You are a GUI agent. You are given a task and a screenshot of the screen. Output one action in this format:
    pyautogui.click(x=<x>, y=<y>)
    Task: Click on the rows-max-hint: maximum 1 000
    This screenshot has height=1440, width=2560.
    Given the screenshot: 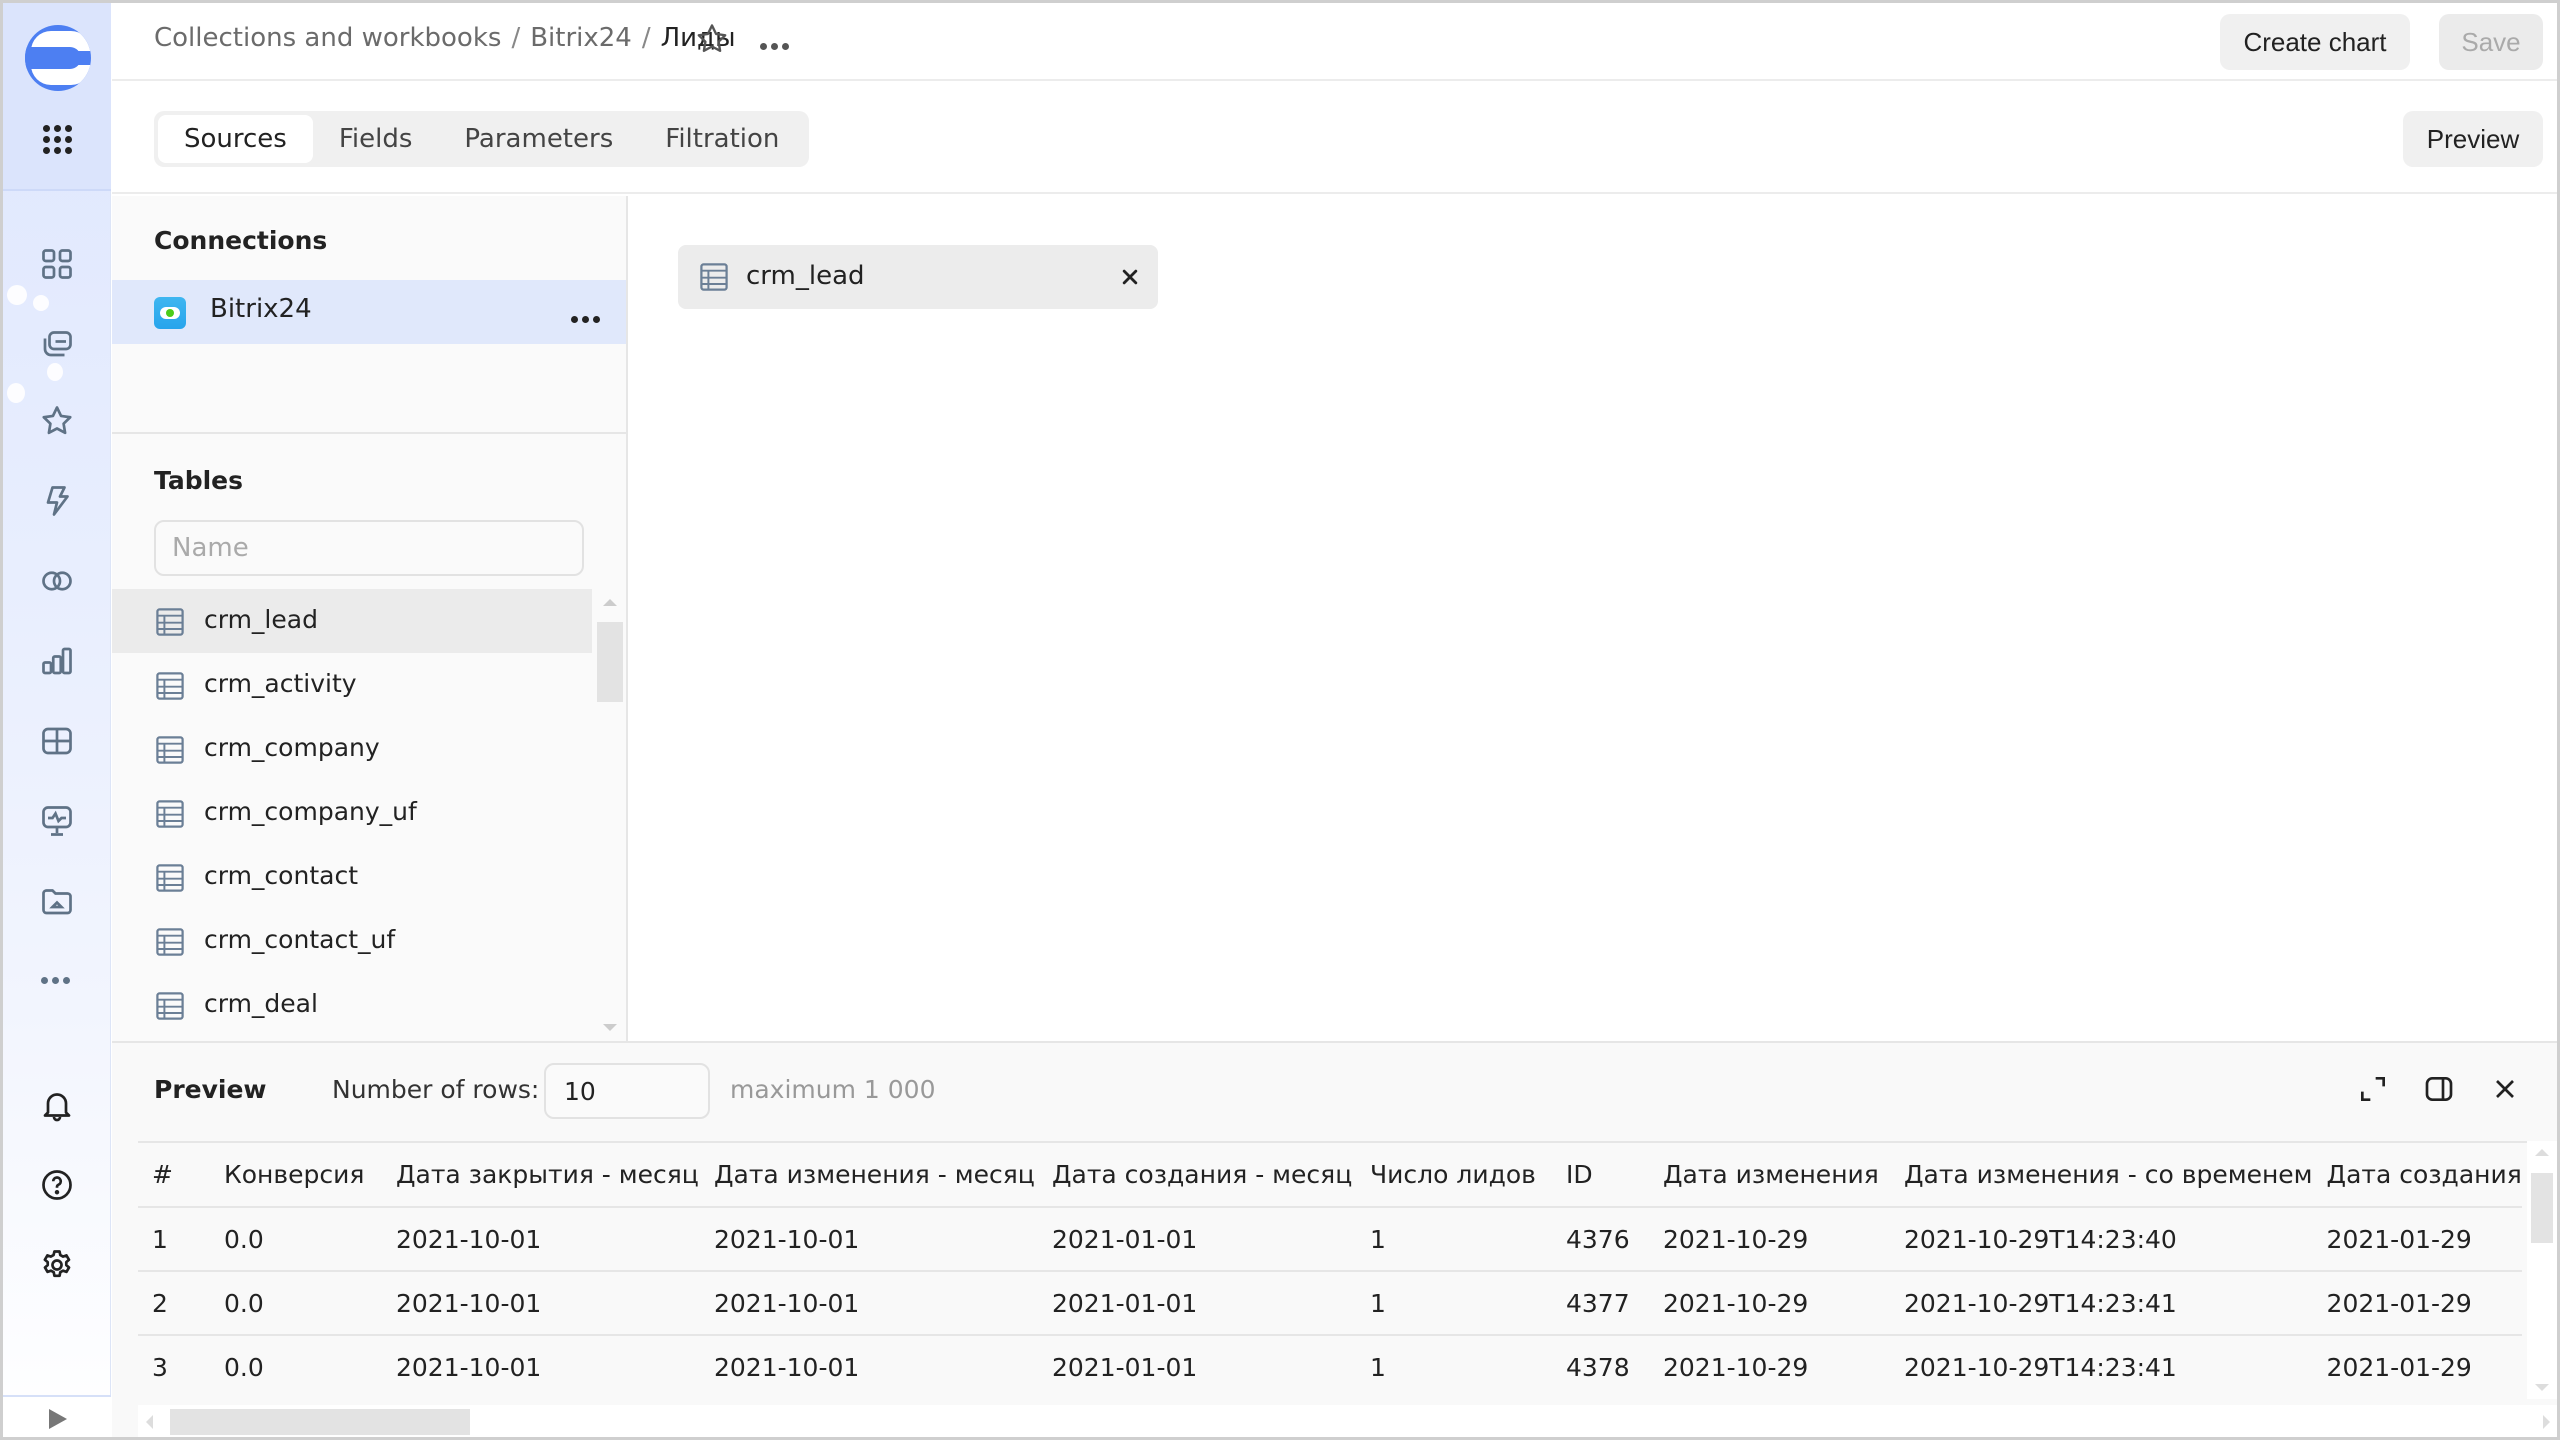 What is the action you would take?
    pyautogui.click(x=833, y=1089)
    